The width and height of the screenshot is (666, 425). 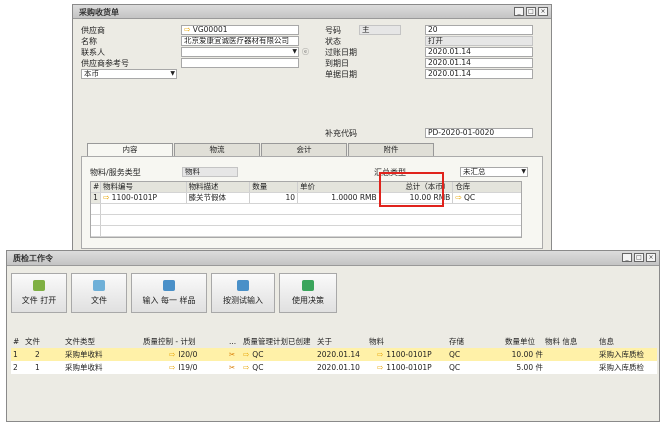 I want to click on contact-field: ▼, so click(x=240, y=52).